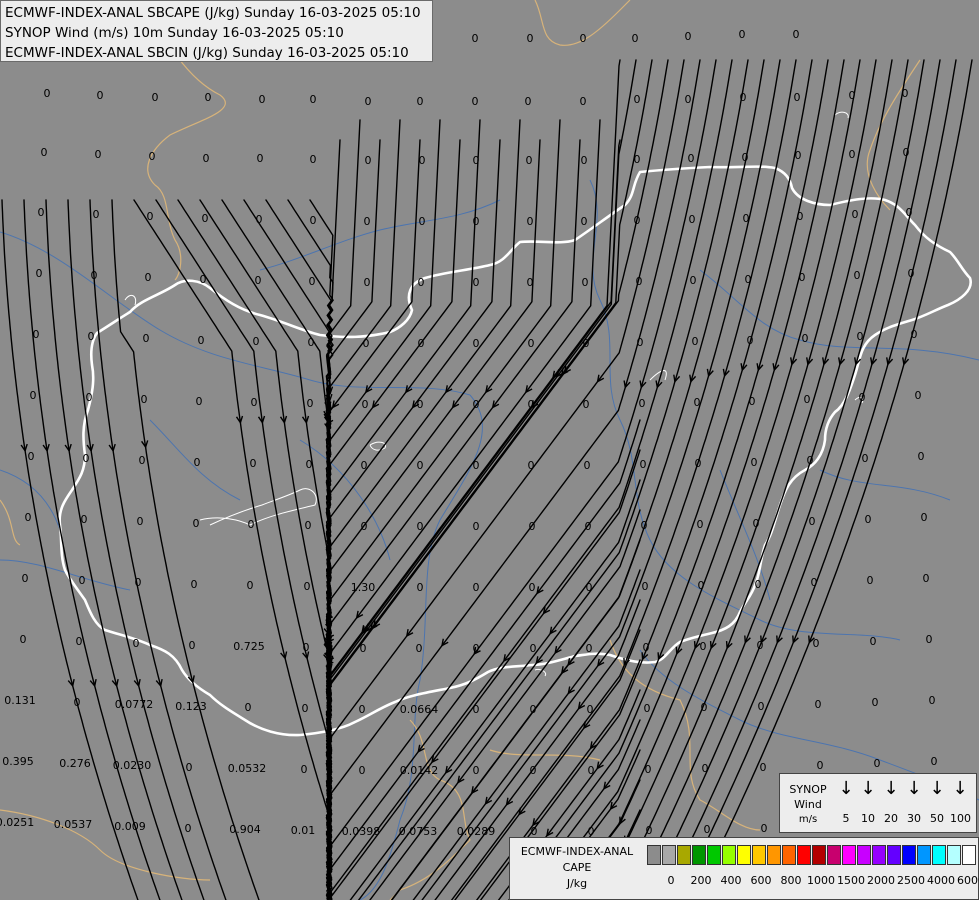 This screenshot has width=979, height=900. Describe the element at coordinates (891, 802) in the screenshot. I see `wind-legend-item: ↓ 20` at that location.